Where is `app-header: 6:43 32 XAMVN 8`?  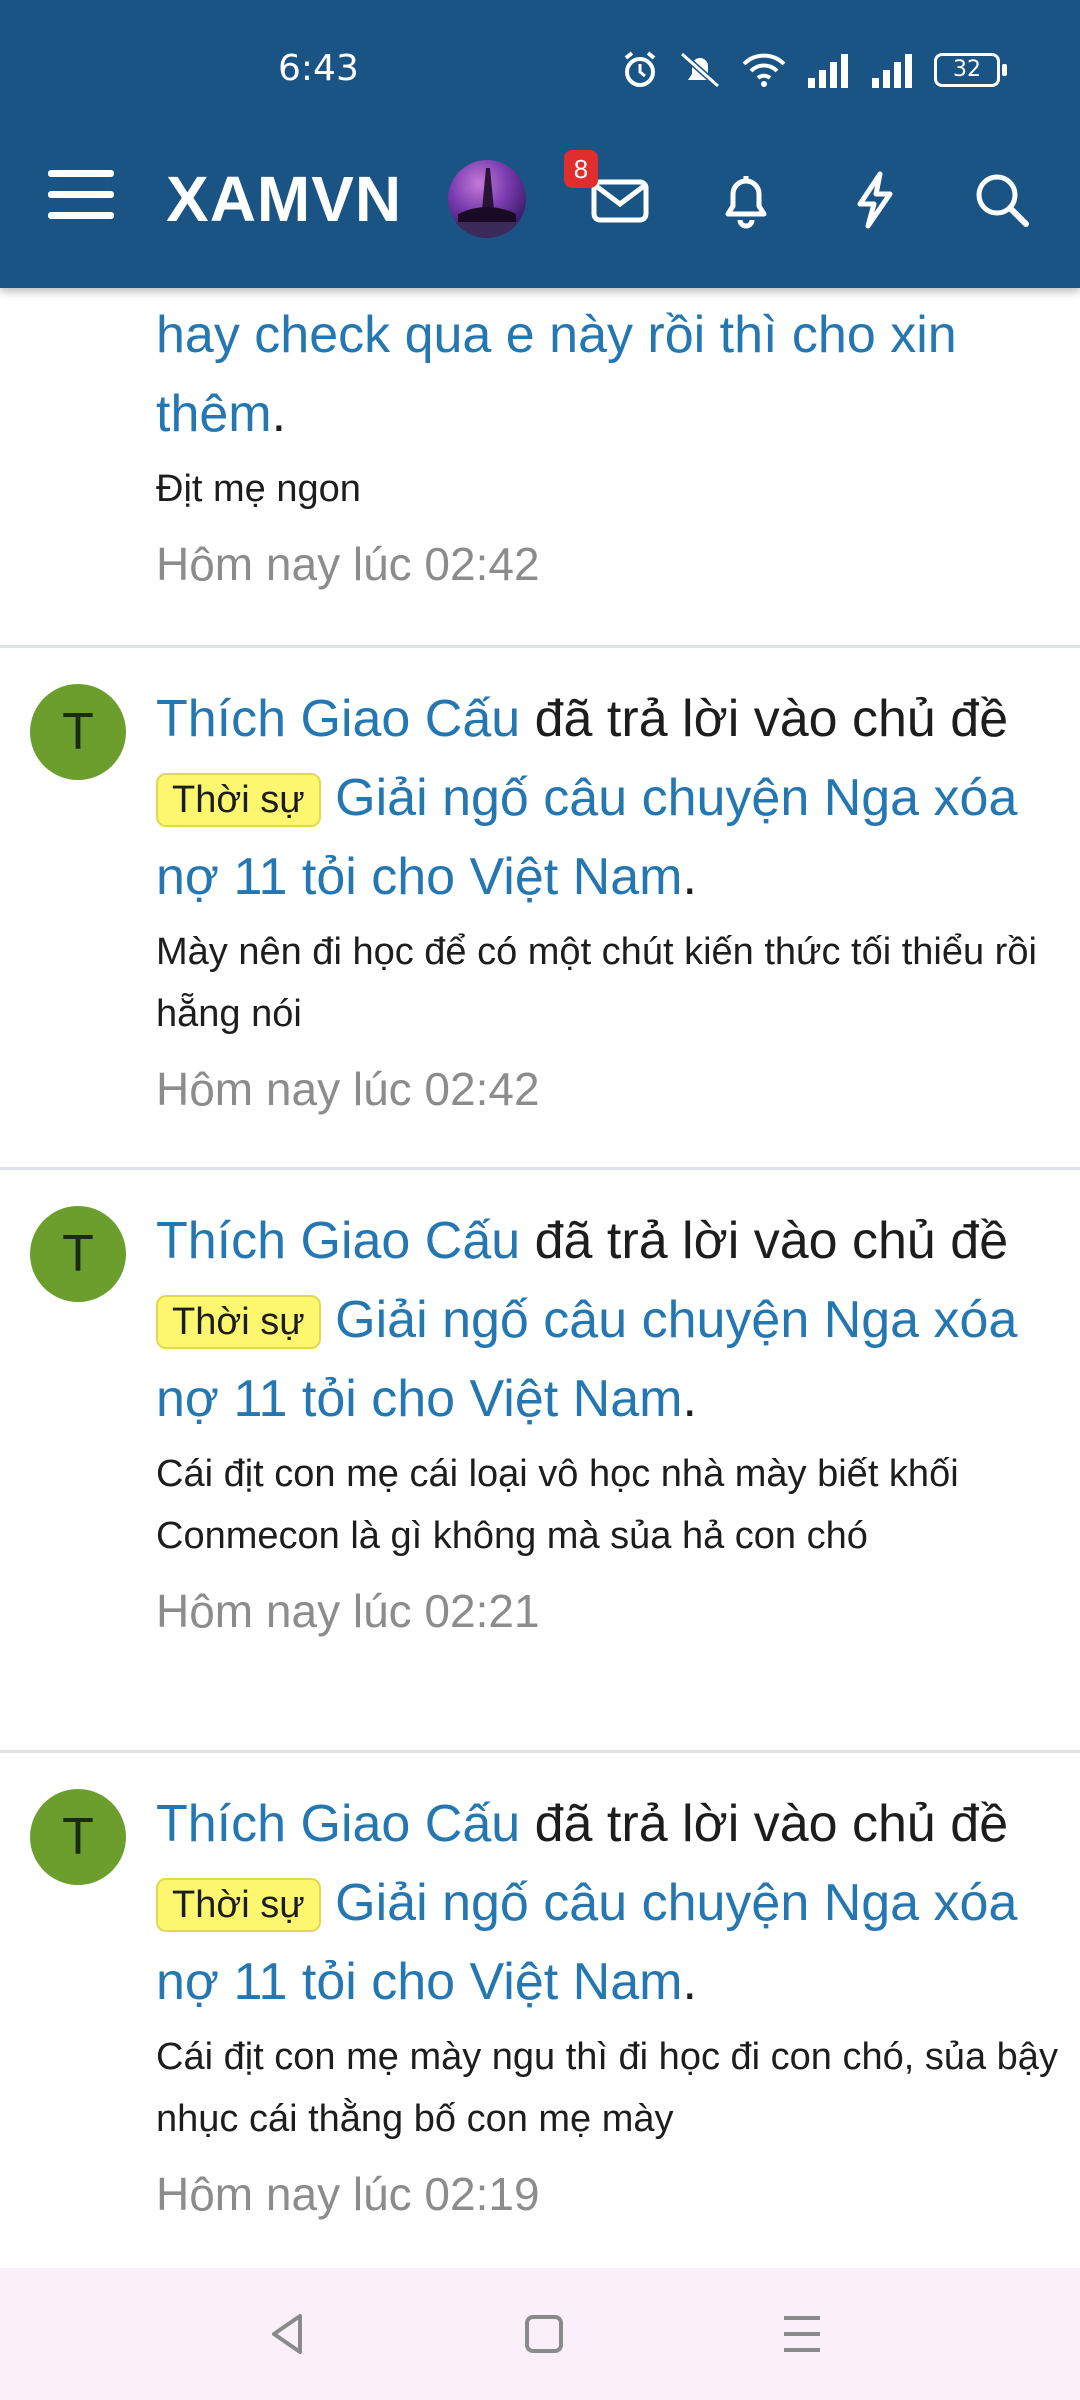
app-header: 6:43 32 XAMVN 8 is located at coordinates (540, 144).